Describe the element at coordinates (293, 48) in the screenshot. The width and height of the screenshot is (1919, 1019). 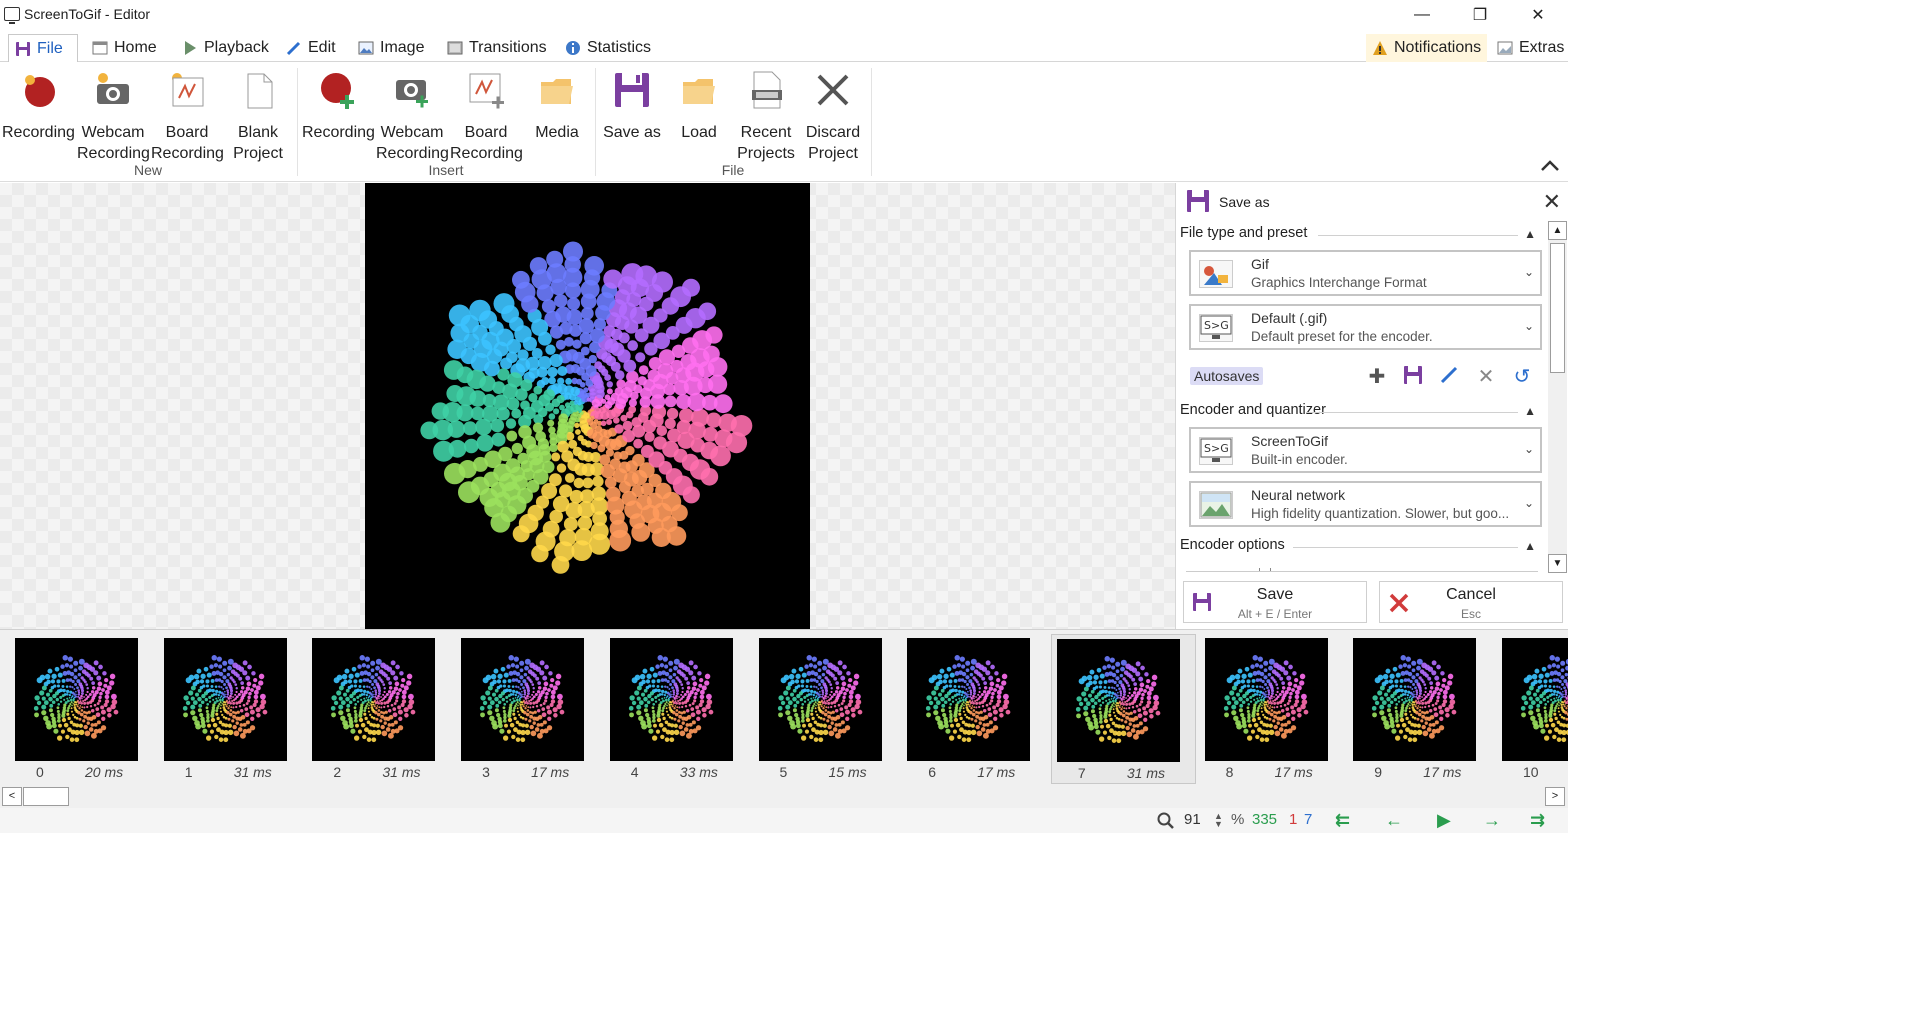
I see `pencil-icon` at that location.